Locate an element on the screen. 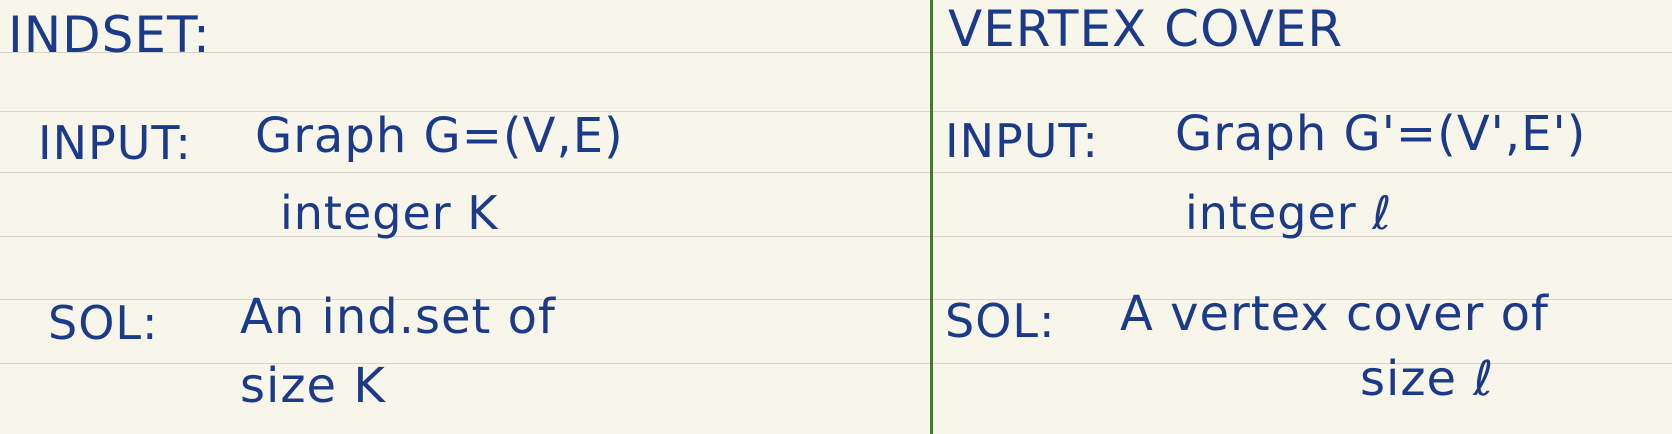 This screenshot has width=1672, height=434. indset-input-graph: Graph G=(V,E) is located at coordinates (439, 136).